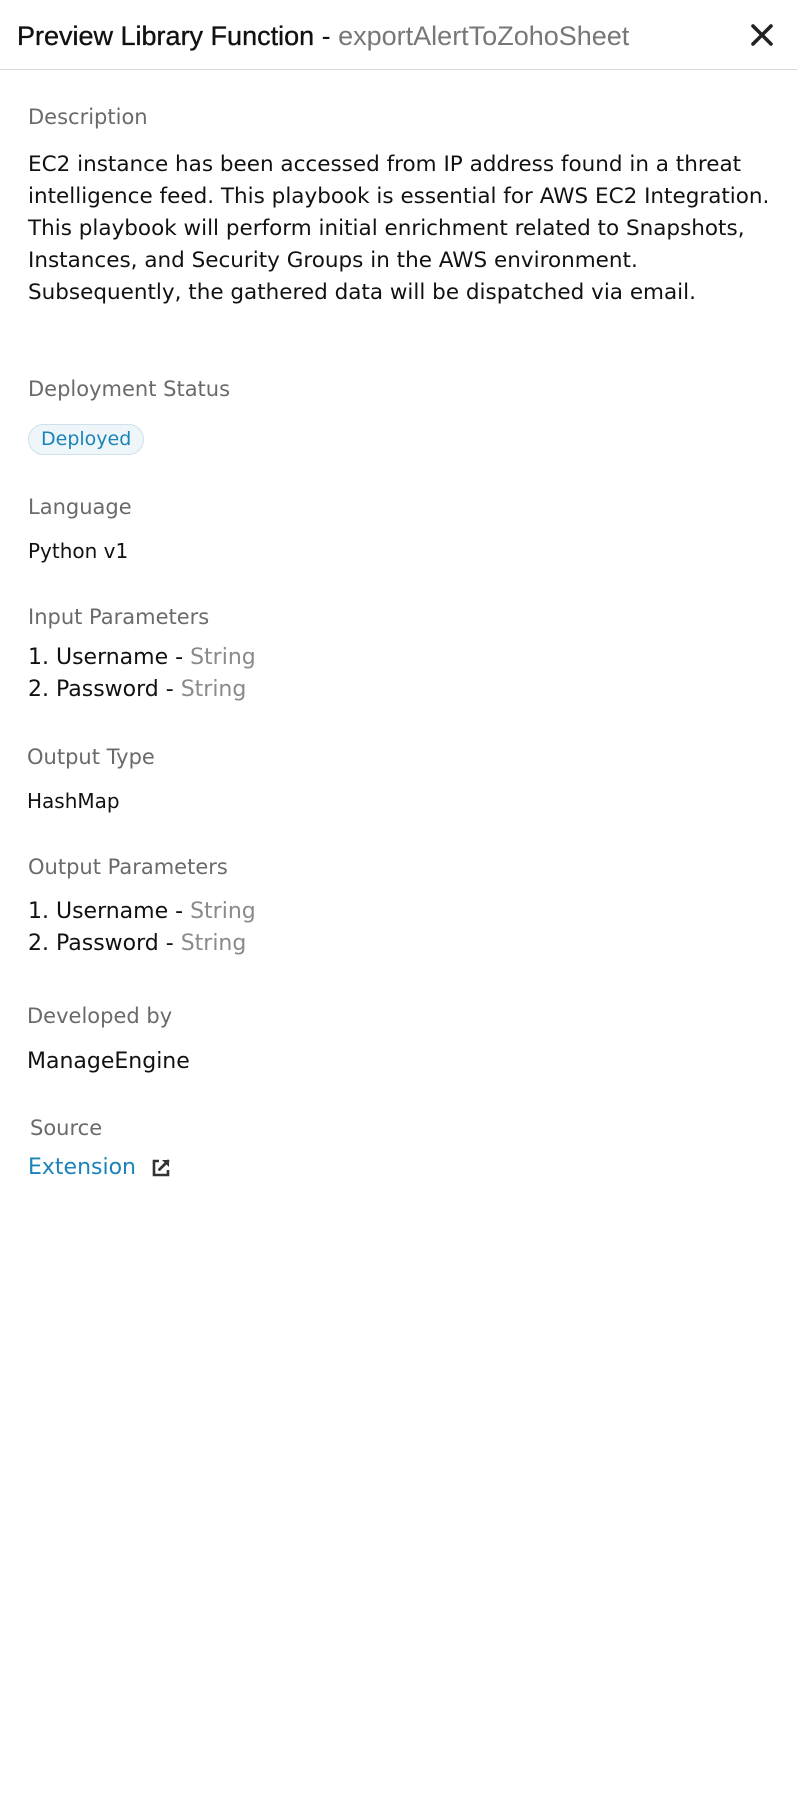  I want to click on language-label: Language, so click(80, 507).